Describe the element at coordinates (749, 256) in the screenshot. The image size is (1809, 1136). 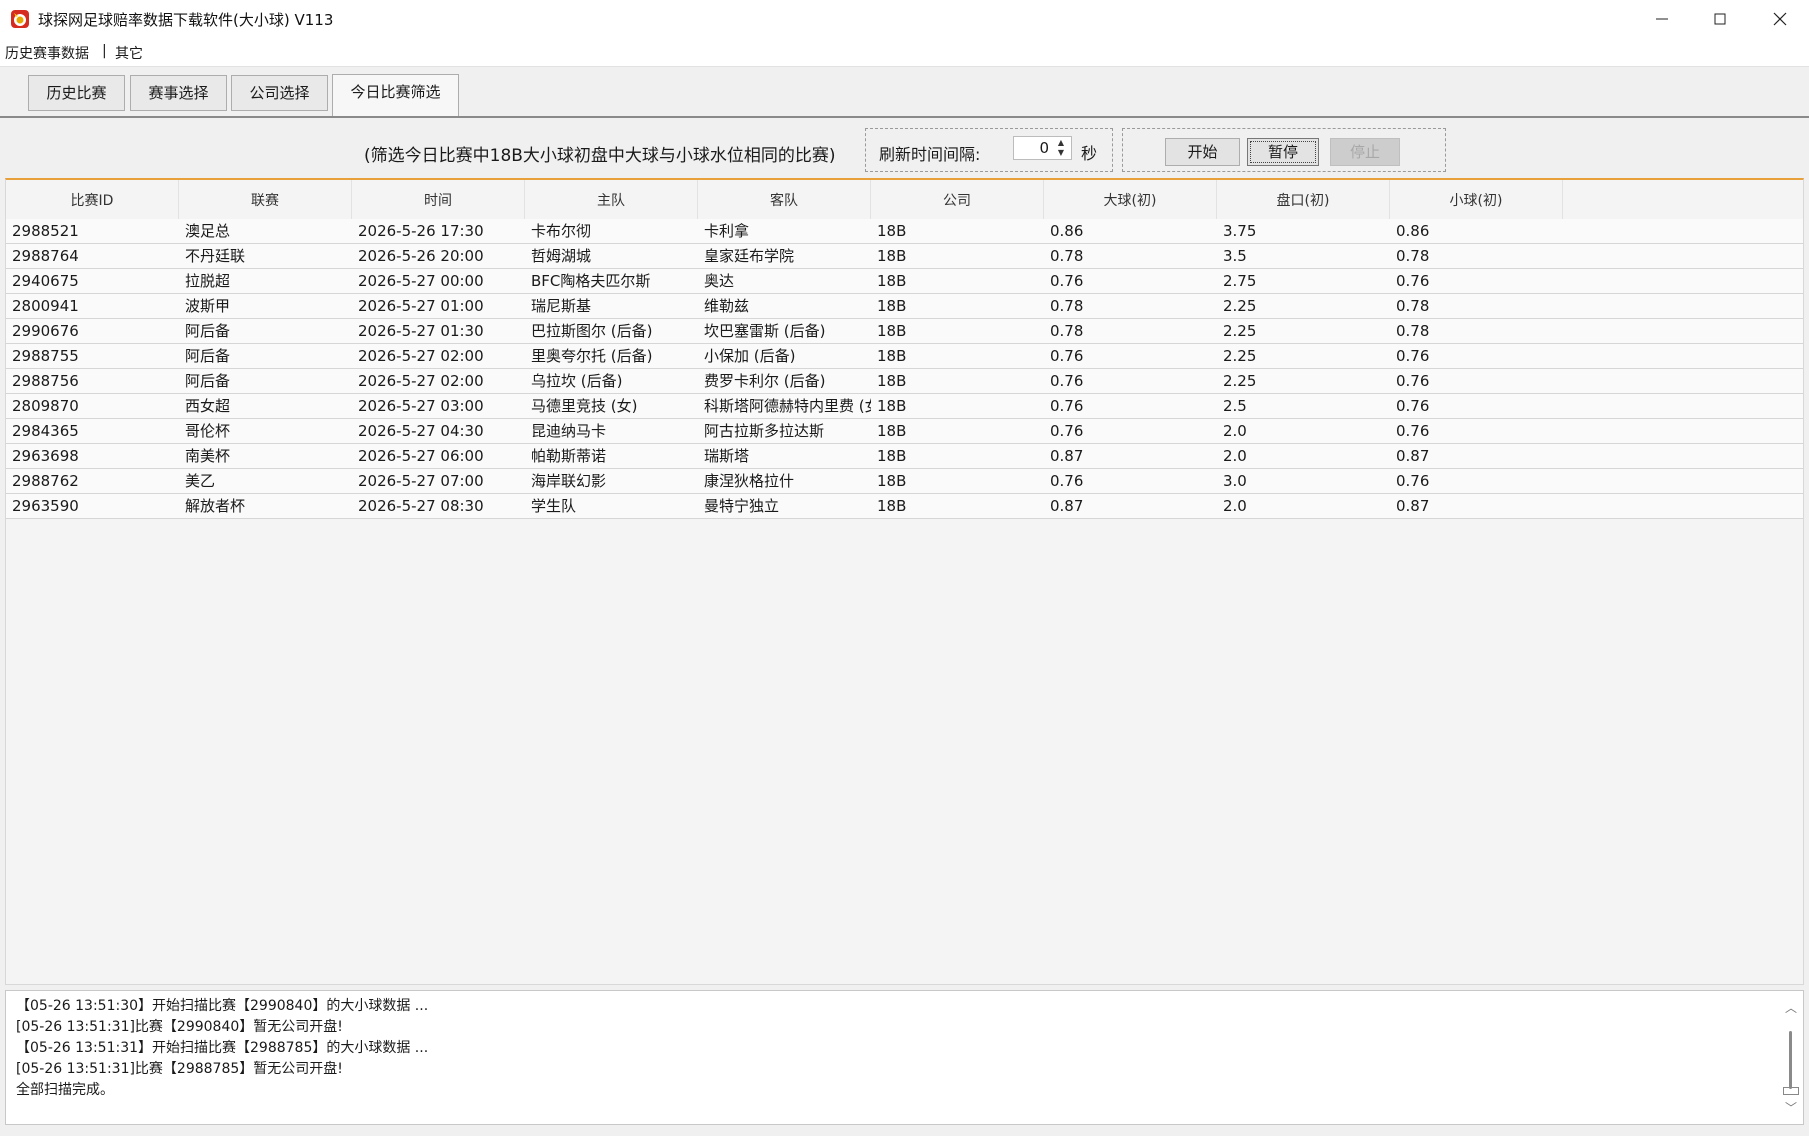
I see `col-away-cell: 皇家廷布学院` at that location.